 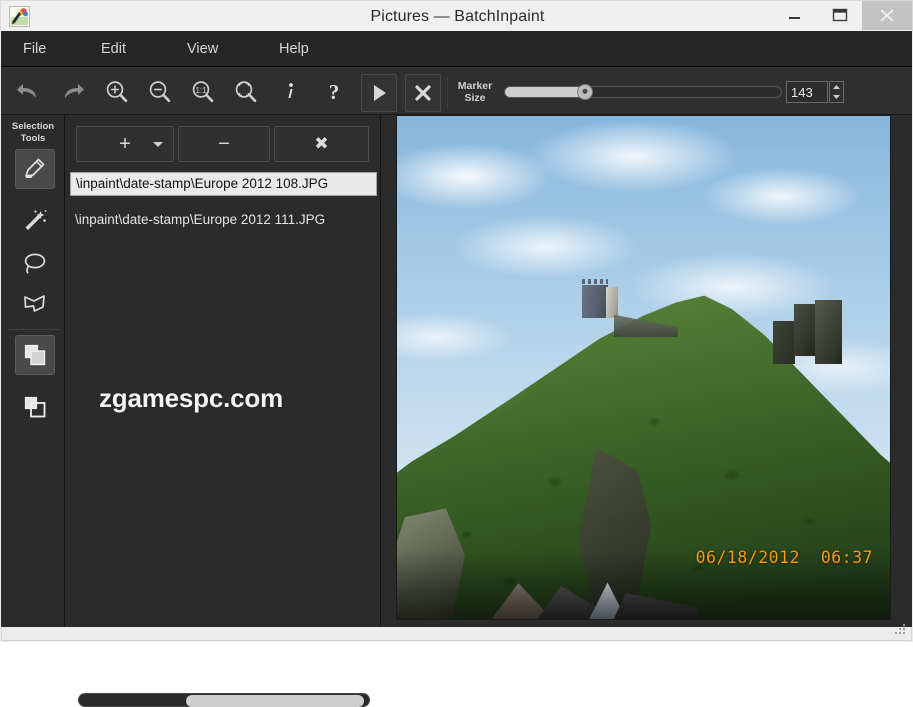 What do you see at coordinates (475, 98) in the screenshot?
I see `marker-size-label-line2: Size` at bounding box center [475, 98].